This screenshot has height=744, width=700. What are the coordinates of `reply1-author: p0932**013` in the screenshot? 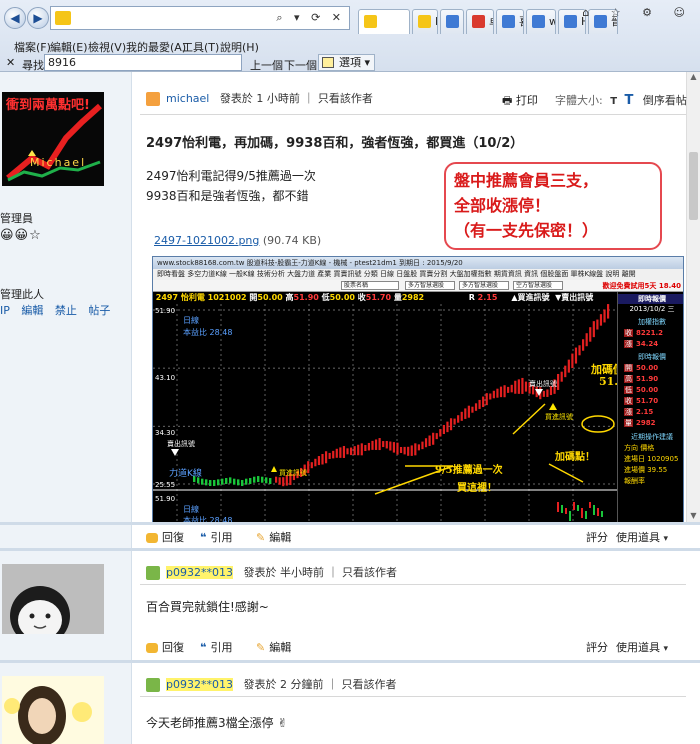 It's located at (199, 572).